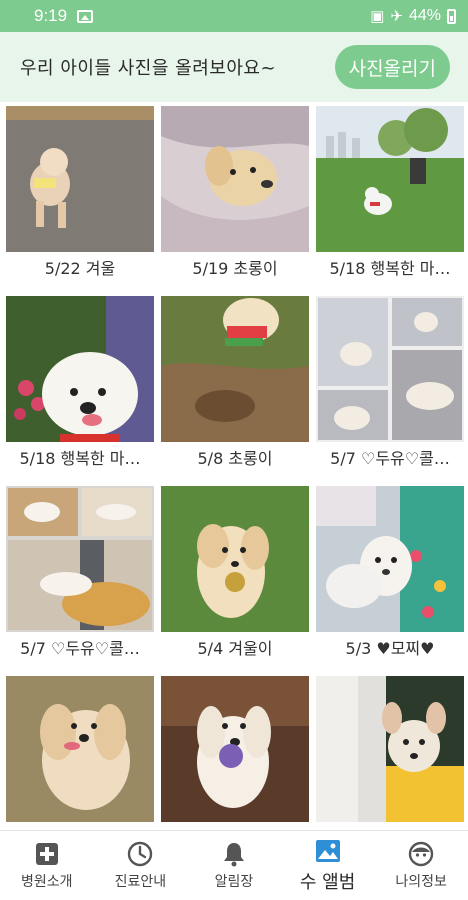 The height and width of the screenshot is (900, 468). I want to click on bottom-nav: 병원소개 진료안내 알림장 수 앨범 나의정보, so click(234, 865).